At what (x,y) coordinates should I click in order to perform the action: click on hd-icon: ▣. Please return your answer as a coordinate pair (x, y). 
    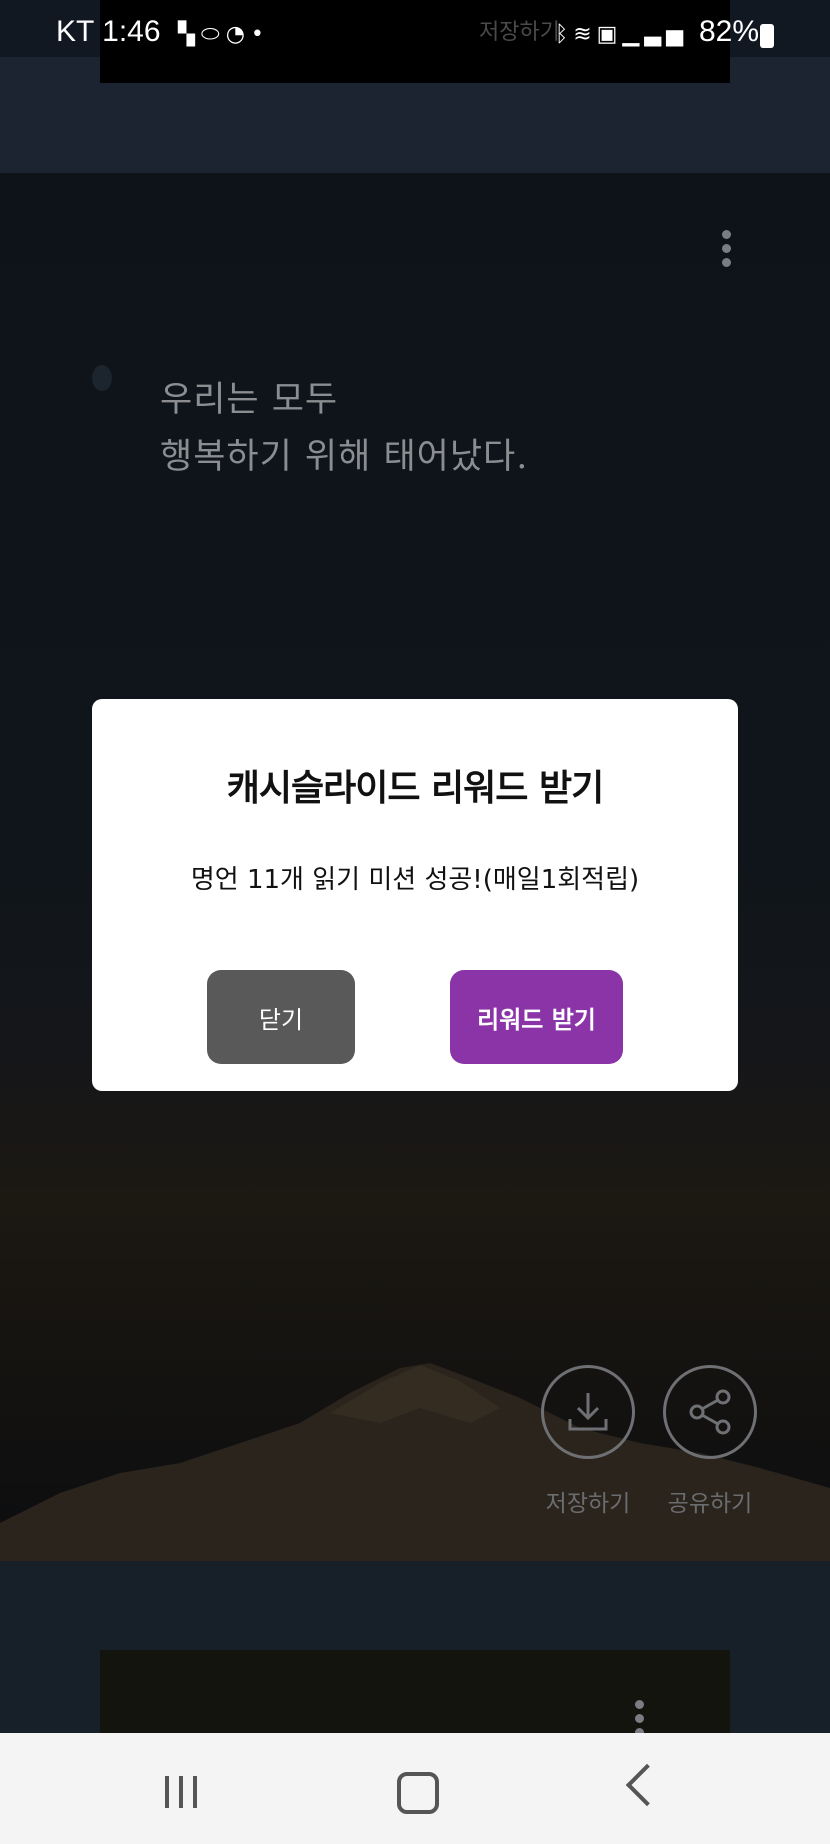
    Looking at the image, I should click on (609, 34).